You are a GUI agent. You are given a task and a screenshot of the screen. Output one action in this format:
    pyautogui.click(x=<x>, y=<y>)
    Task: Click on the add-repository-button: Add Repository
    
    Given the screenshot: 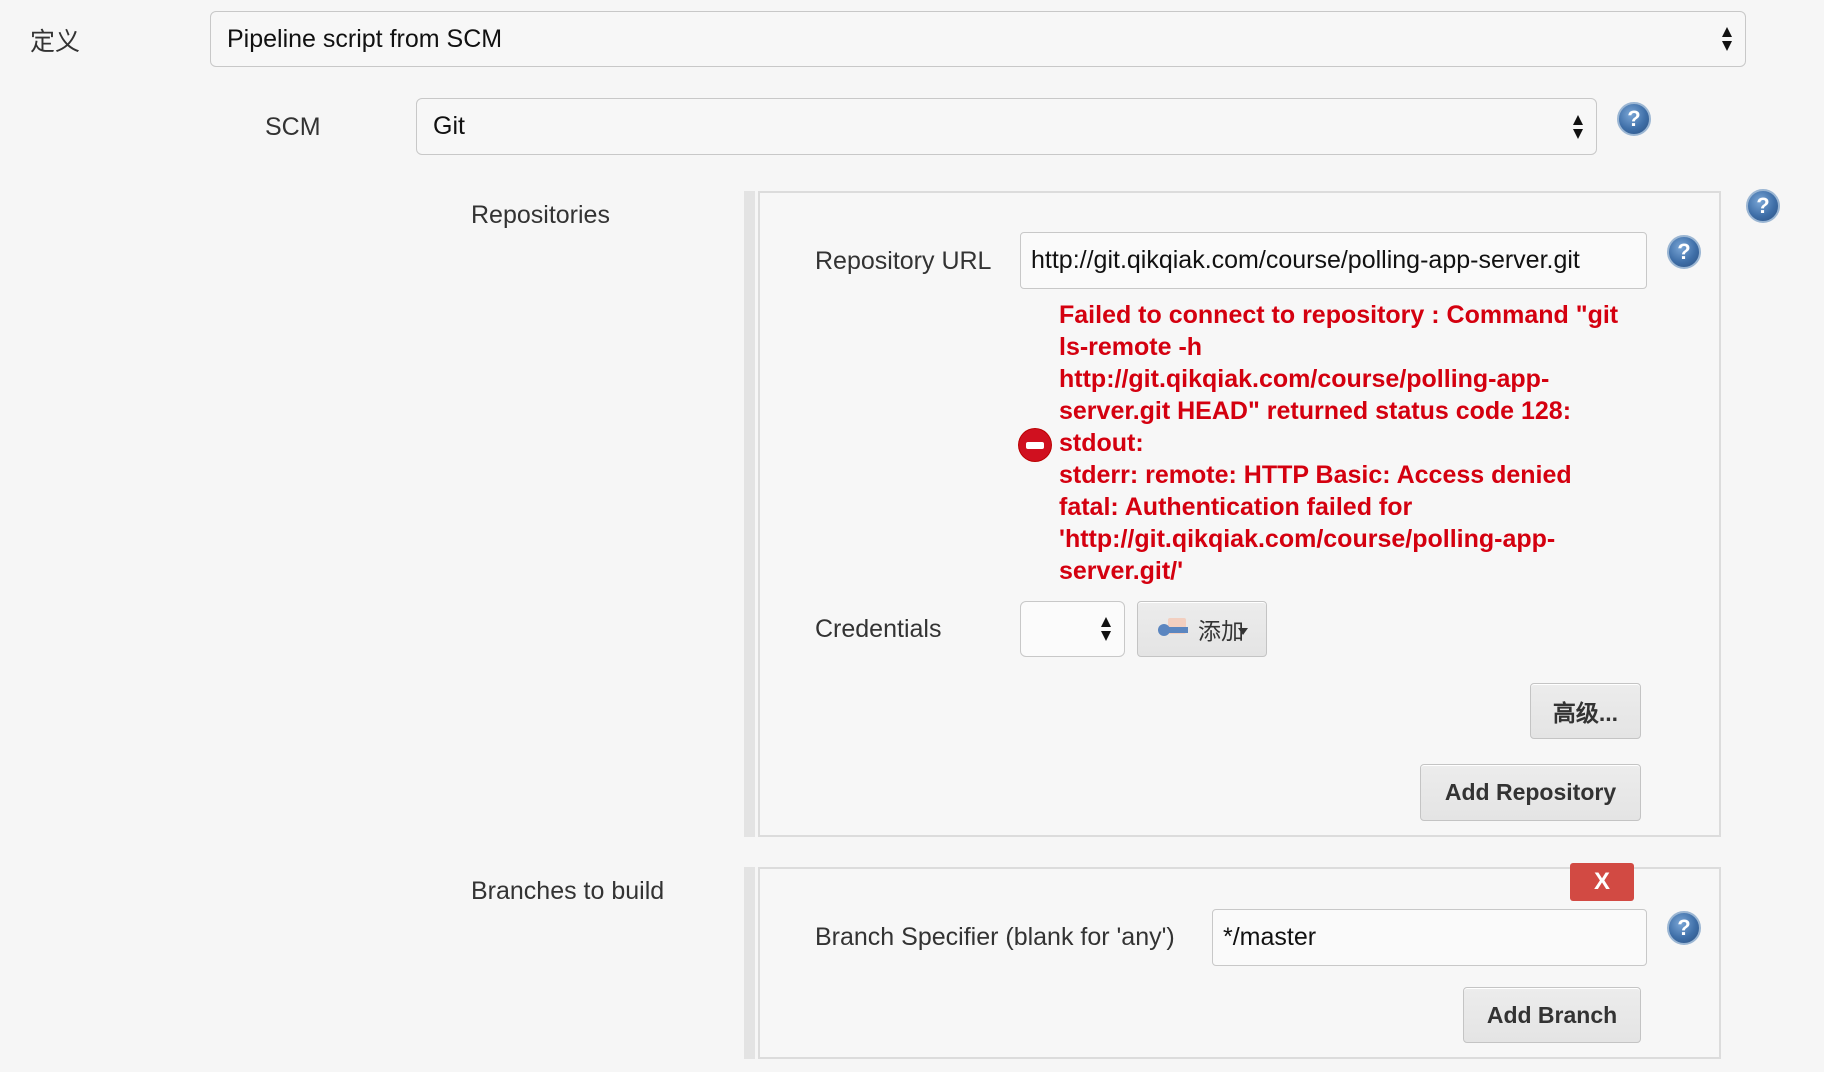 What is the action you would take?
    pyautogui.click(x=1530, y=792)
    